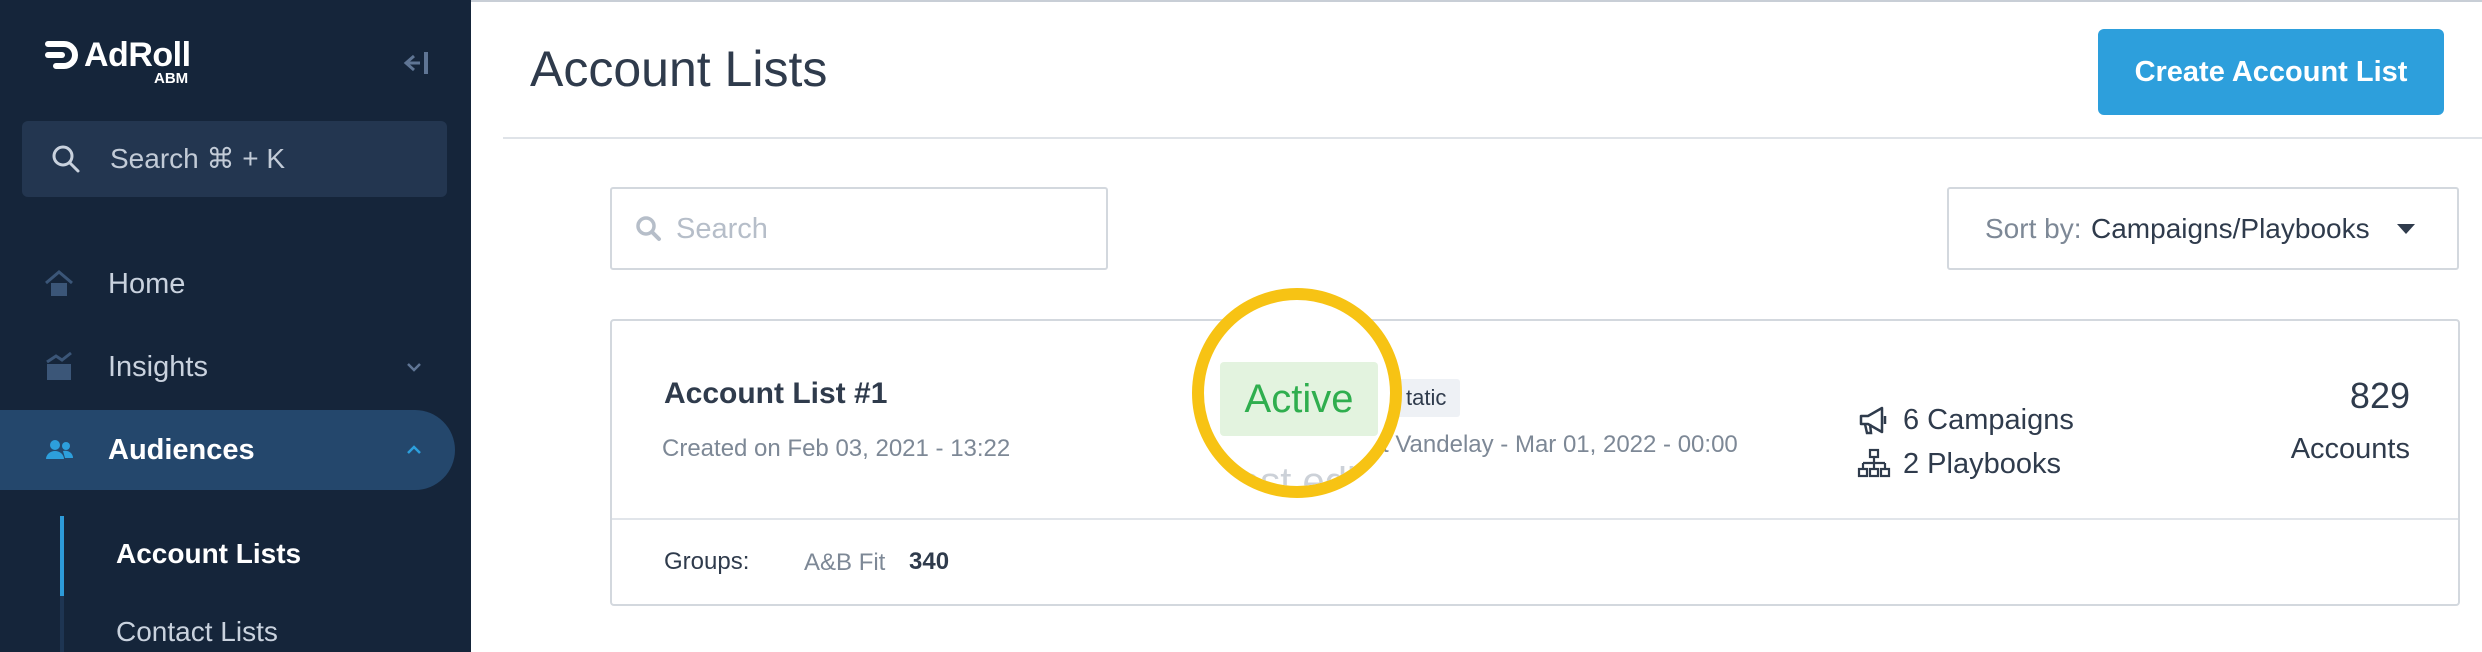  What do you see at coordinates (836, 448) in the screenshot?
I see `account-list-created: Created on Feb 03, 2021 - 13:22` at bounding box center [836, 448].